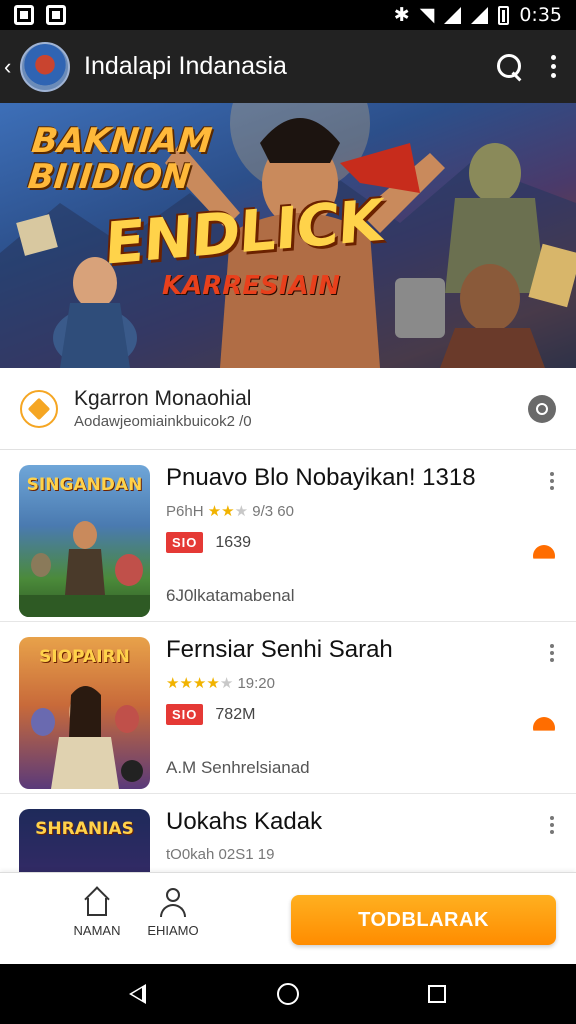  Describe the element at coordinates (233, 542) in the screenshot. I see `file-size: 1639` at that location.